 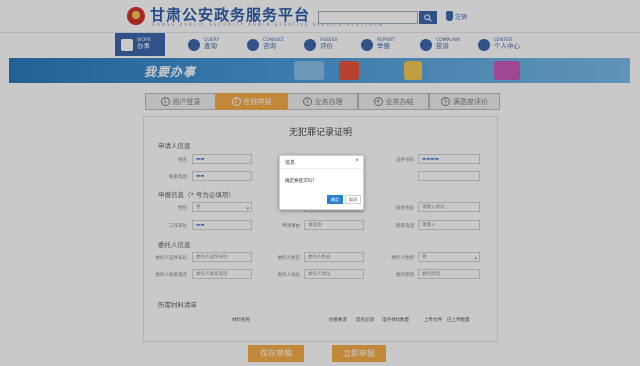 I want to click on dialog-header: 信息 ×, so click(x=321, y=162).